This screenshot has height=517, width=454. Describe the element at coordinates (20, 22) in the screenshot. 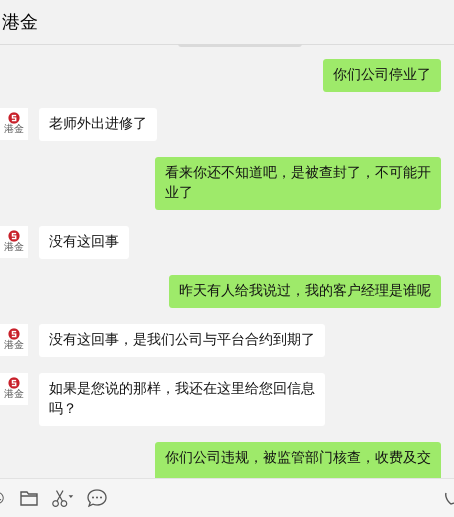

I see `chat-title: 港金` at that location.